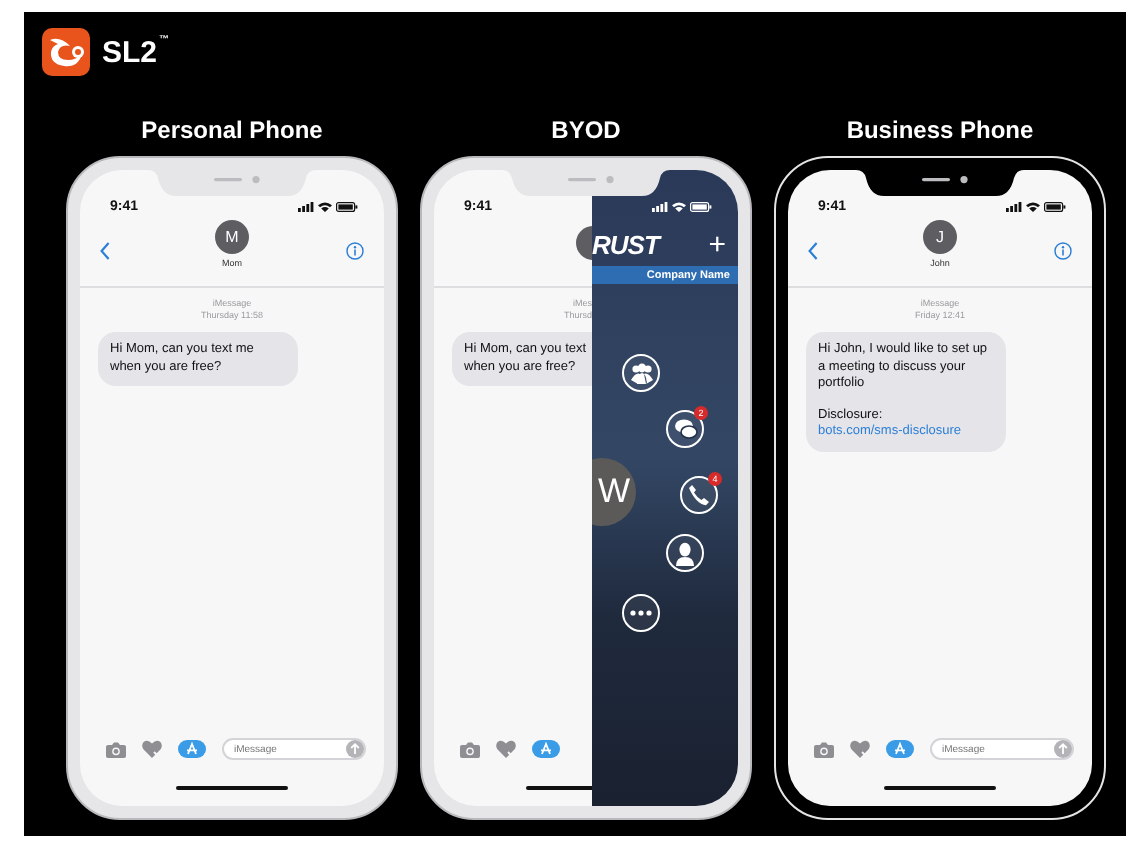 The height and width of the screenshot is (850, 1148). Describe the element at coordinates (232, 130) in the screenshot. I see `column-heading: Personal Phone` at that location.